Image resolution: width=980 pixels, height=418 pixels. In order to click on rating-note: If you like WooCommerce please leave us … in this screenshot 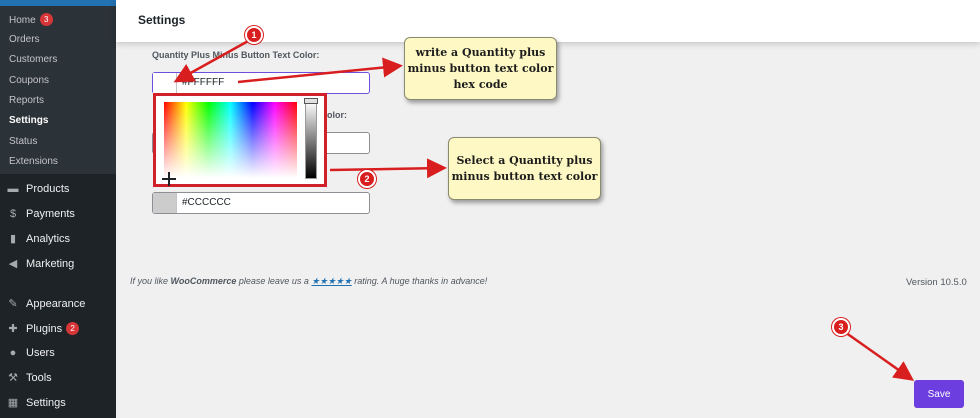, I will do `click(309, 281)`.